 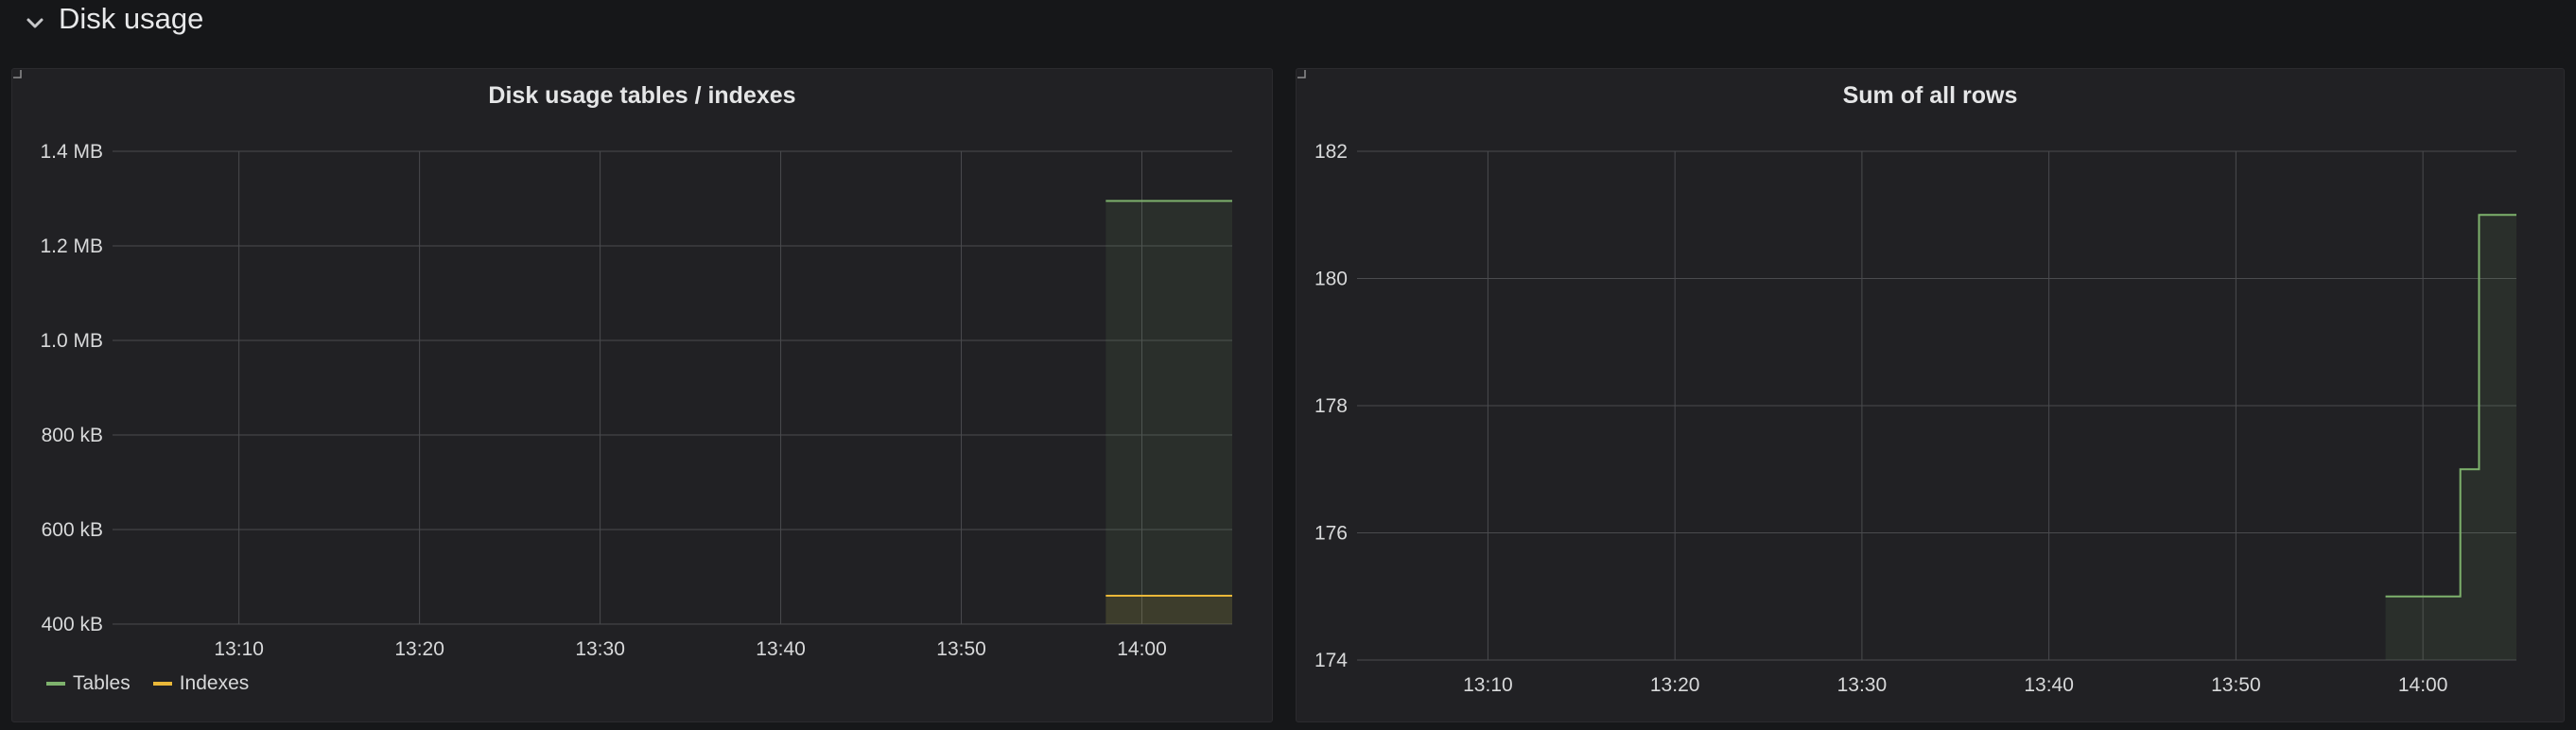 I want to click on y-tick-label: 800 kB, so click(x=72, y=436).